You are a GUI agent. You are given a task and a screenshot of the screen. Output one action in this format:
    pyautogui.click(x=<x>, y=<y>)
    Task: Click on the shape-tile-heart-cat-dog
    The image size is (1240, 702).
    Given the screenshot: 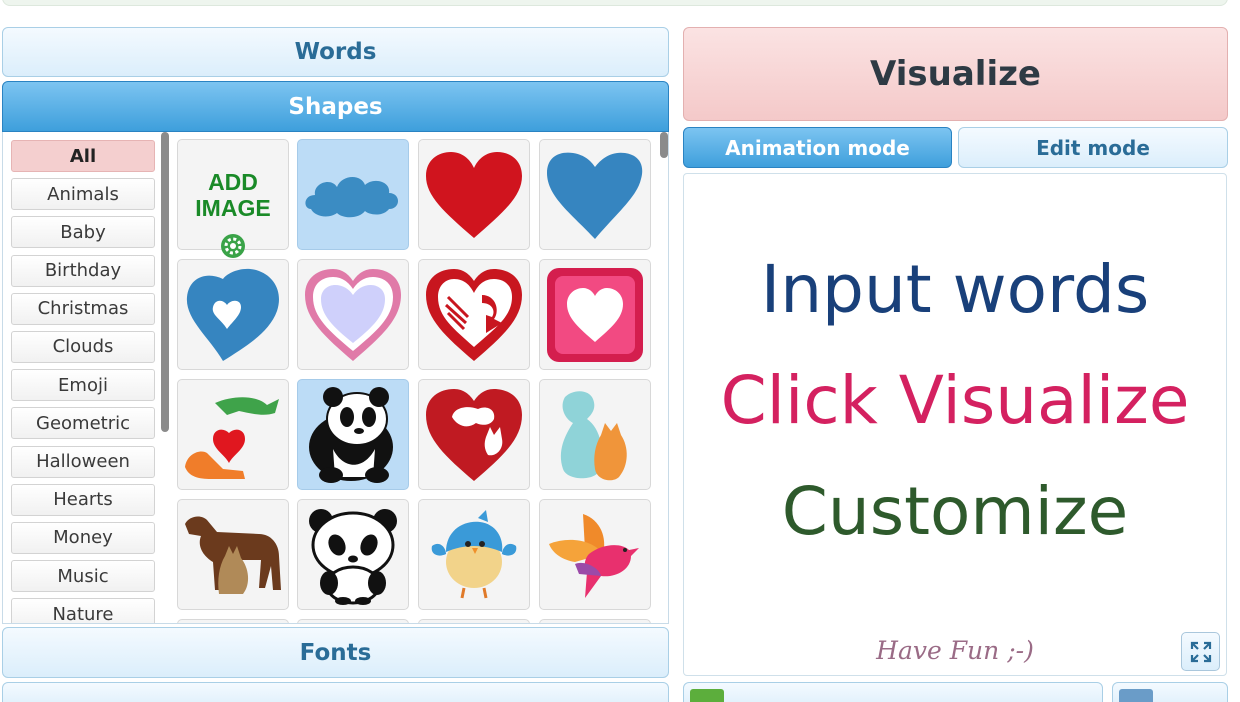 What is the action you would take?
    pyautogui.click(x=474, y=434)
    